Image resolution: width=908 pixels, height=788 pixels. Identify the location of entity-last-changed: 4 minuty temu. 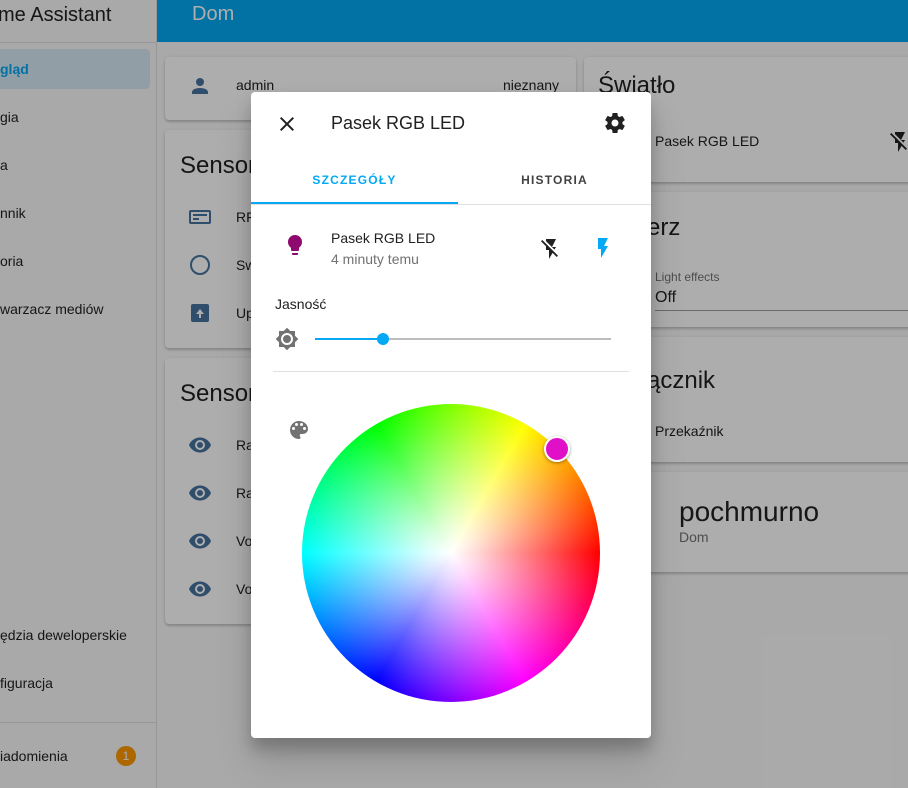
(375, 259).